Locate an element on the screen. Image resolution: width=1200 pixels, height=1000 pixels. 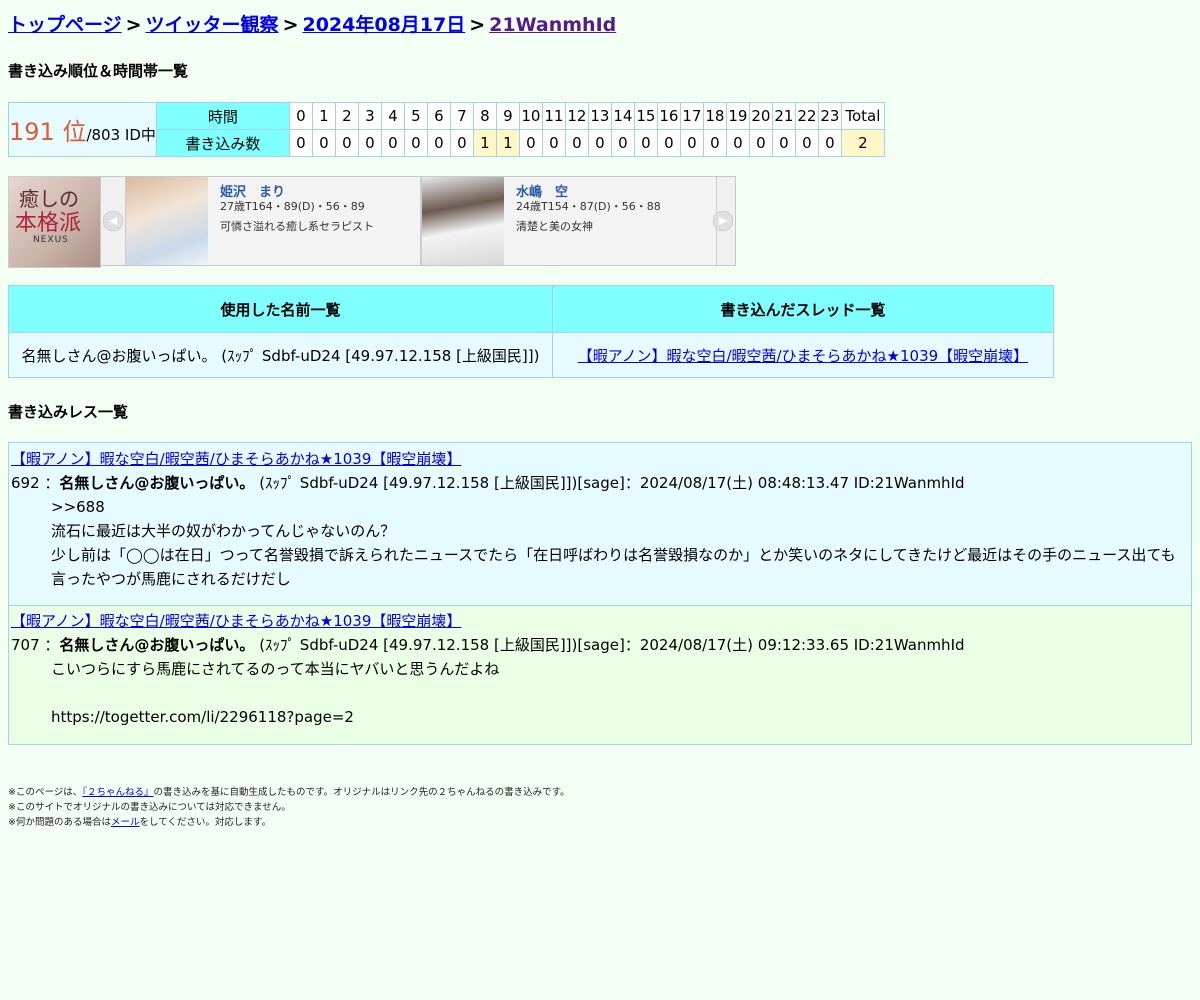
ad-logo-line3: NEXUS is located at coordinates (51, 240).